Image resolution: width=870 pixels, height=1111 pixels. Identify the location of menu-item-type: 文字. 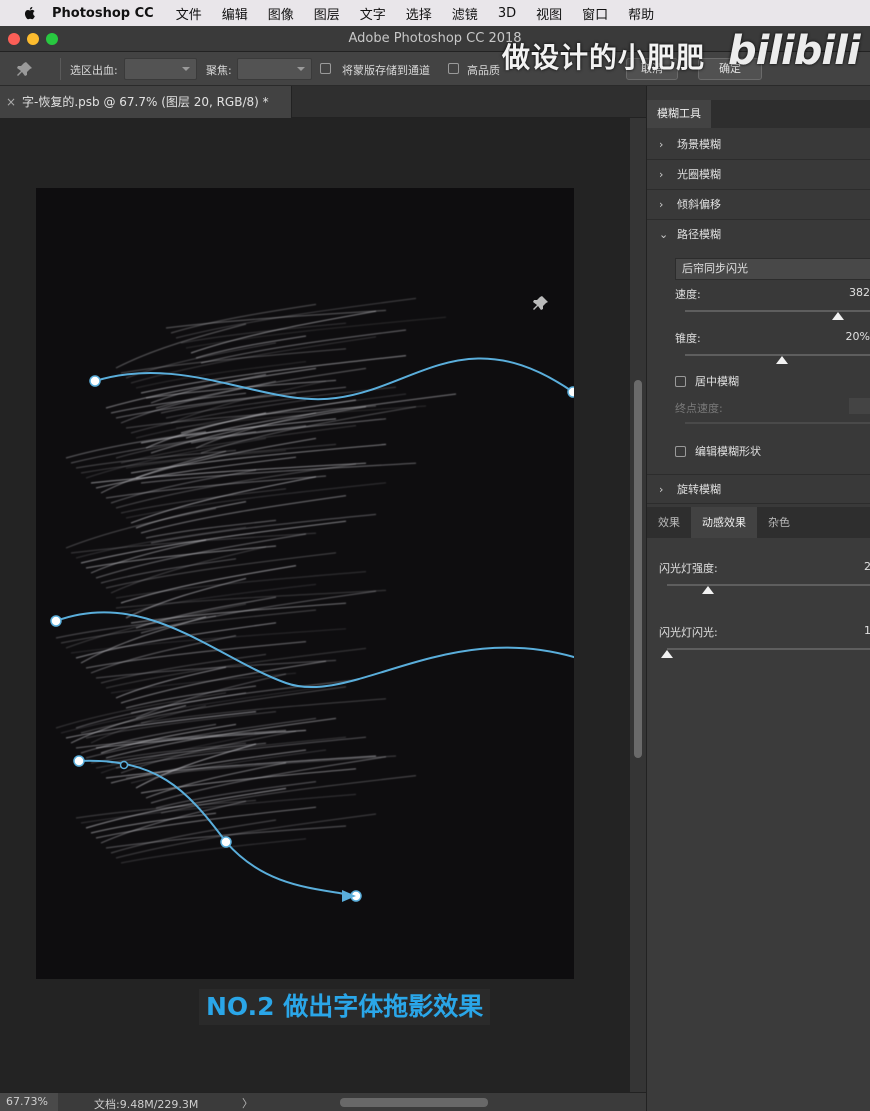
(373, 13).